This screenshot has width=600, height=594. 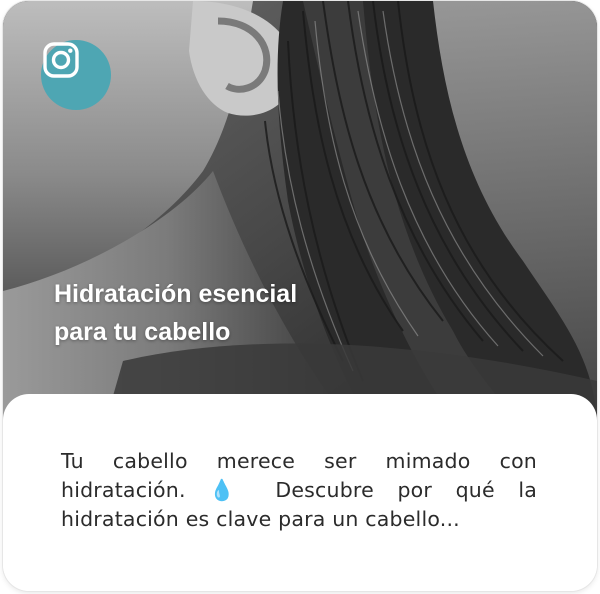 What do you see at coordinates (254, 313) in the screenshot?
I see `post-title: Hidratación esencial para tu cabello` at bounding box center [254, 313].